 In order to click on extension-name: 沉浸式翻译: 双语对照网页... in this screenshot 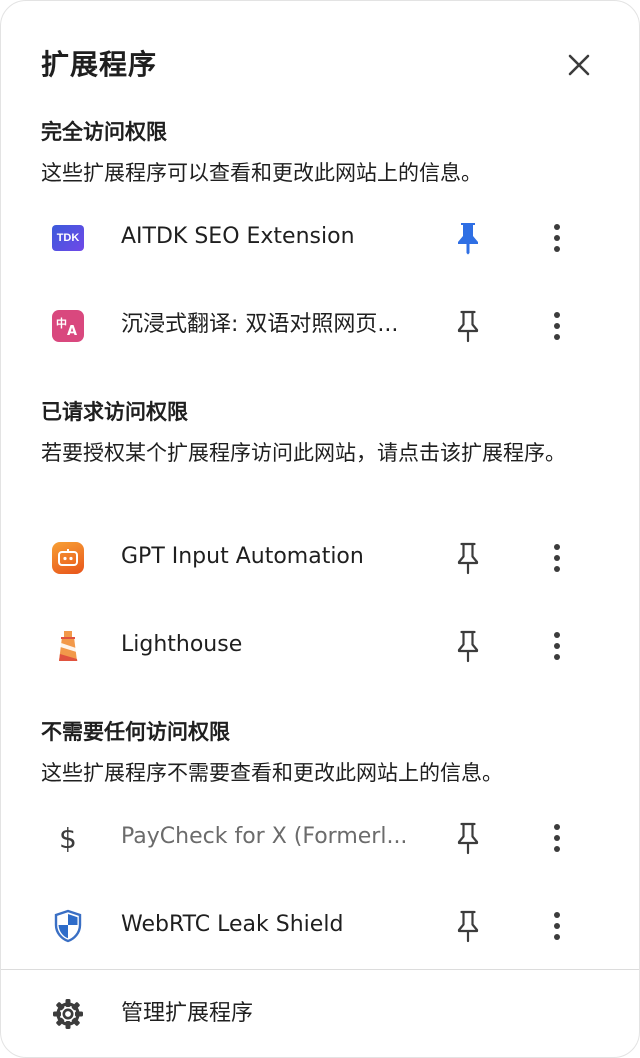, I will do `click(260, 324)`.